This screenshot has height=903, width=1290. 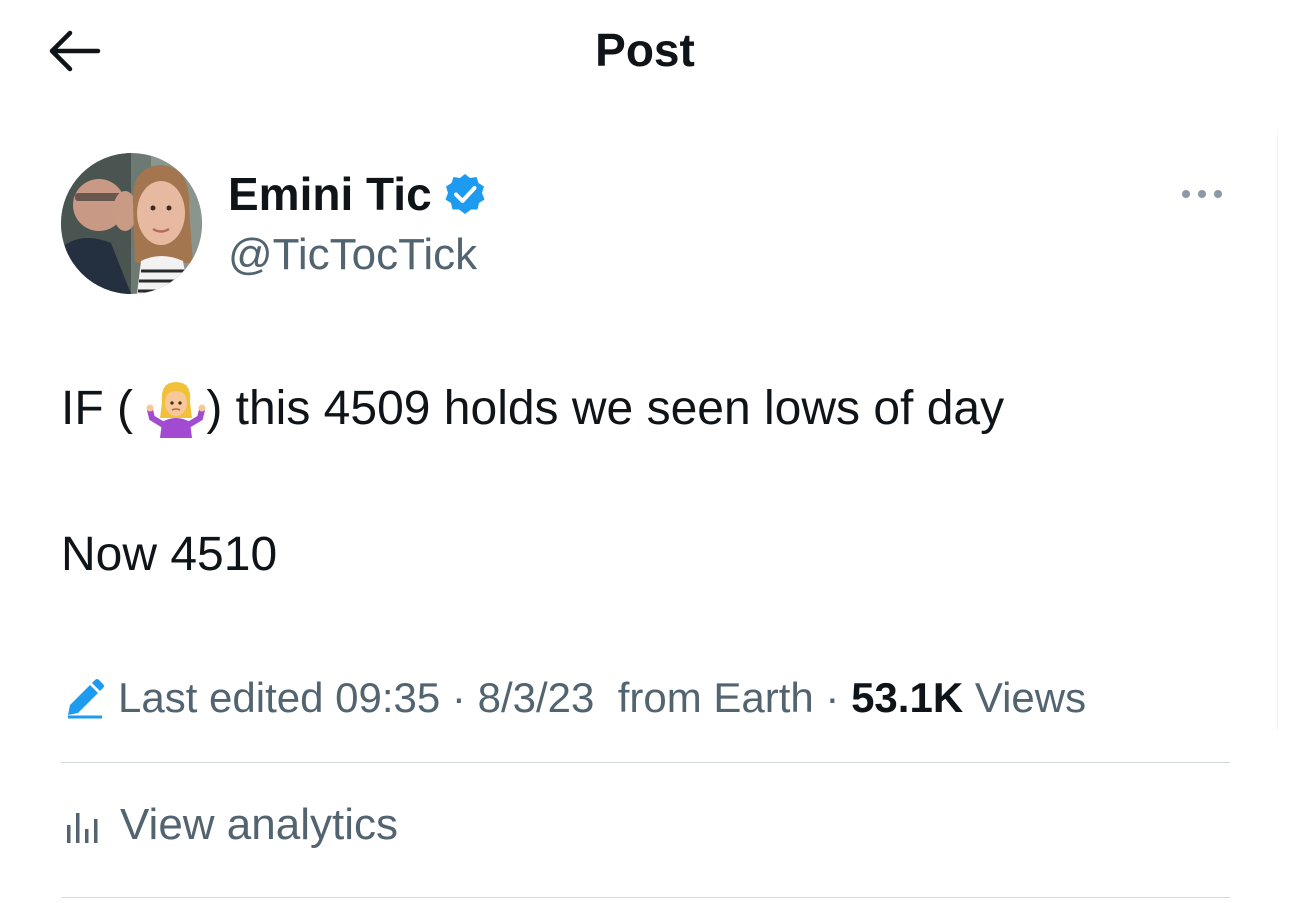 What do you see at coordinates (330, 194) in the screenshot?
I see `display-name: Emini Tic` at bounding box center [330, 194].